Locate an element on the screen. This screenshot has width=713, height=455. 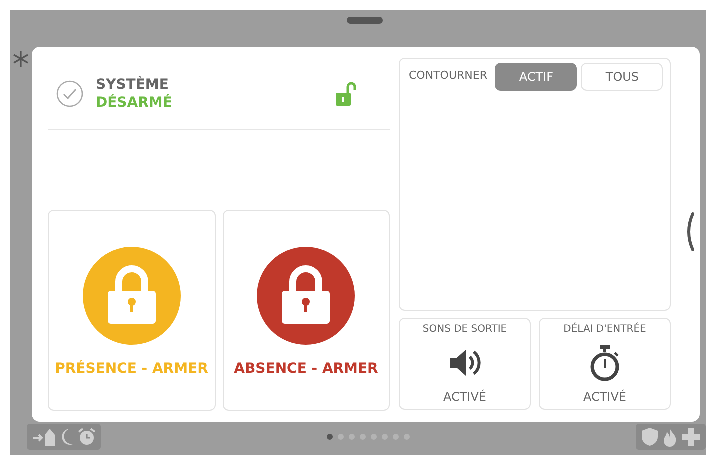
arm-button: ABSENCE - ARMER is located at coordinates (306, 310).